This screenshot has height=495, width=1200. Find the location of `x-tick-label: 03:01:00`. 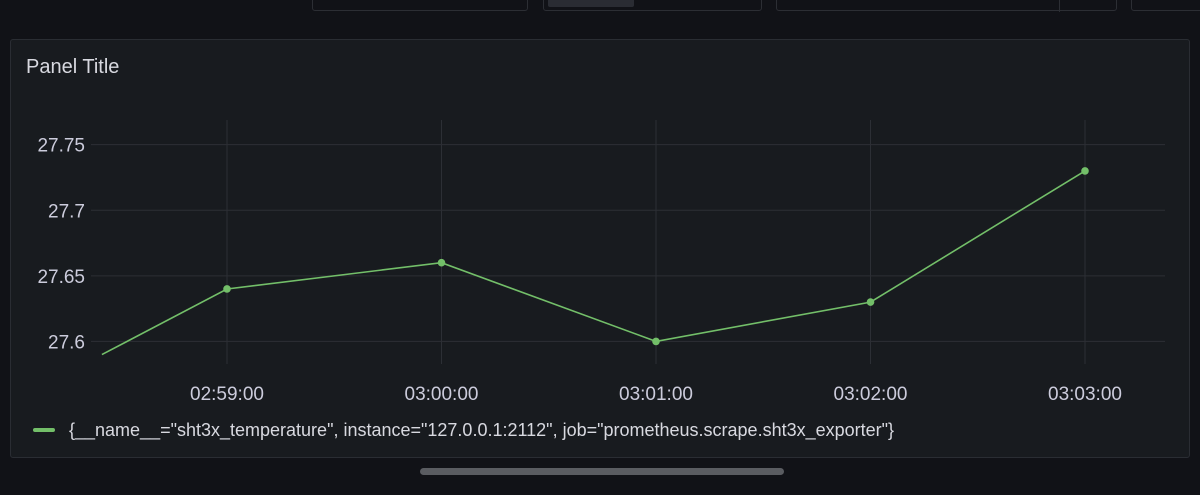

x-tick-label: 03:01:00 is located at coordinates (656, 394).